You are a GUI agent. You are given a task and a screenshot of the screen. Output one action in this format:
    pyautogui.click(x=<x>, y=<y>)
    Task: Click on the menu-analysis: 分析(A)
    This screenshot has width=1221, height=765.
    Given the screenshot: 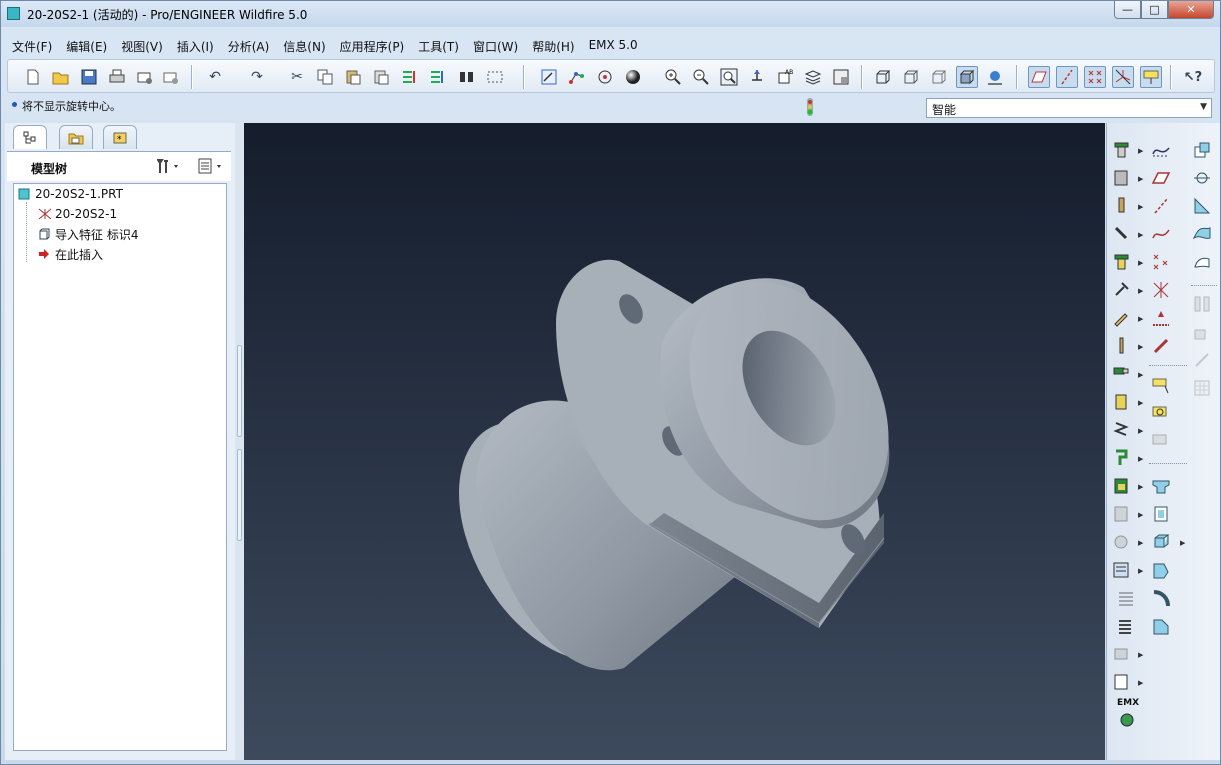 What is the action you would take?
    pyautogui.click(x=249, y=46)
    